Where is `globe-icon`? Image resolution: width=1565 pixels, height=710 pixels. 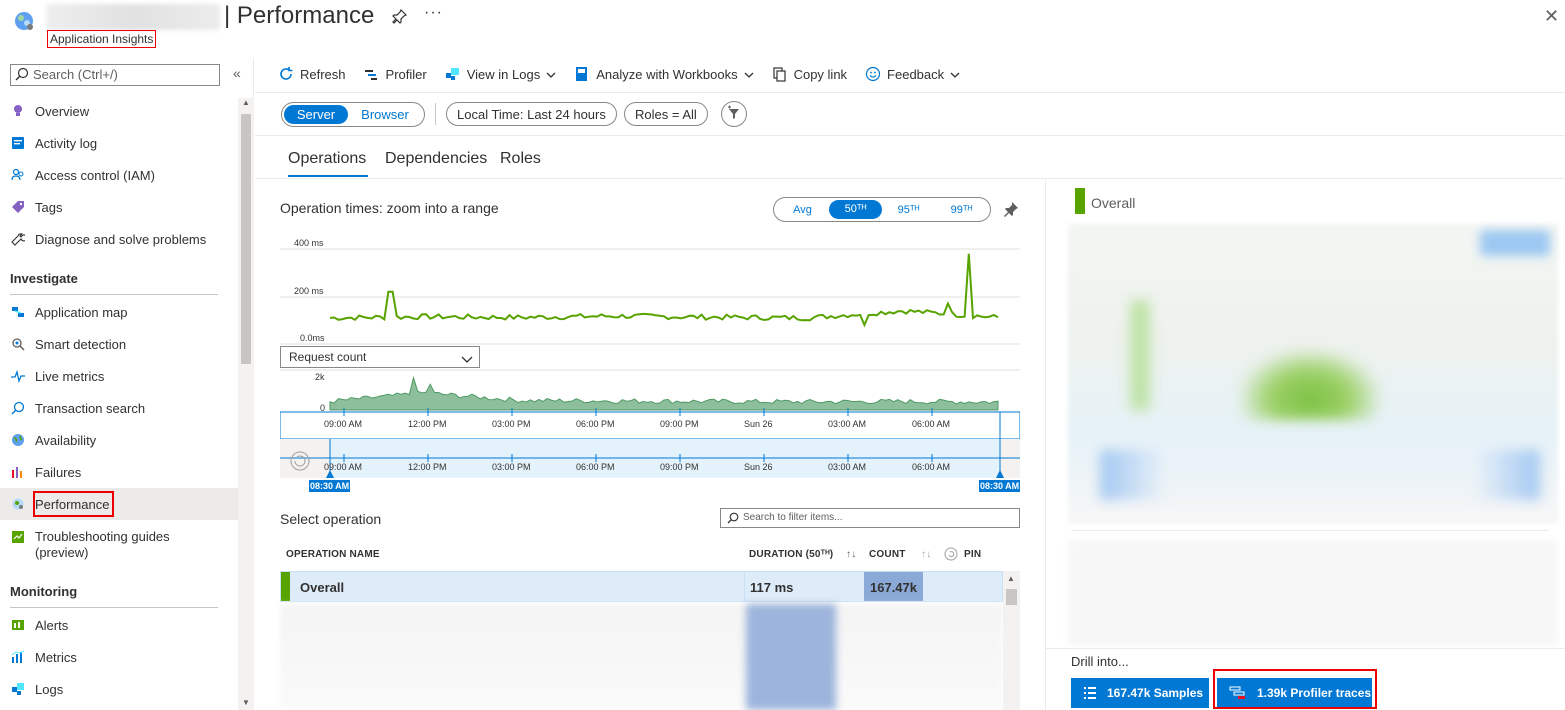
globe-icon is located at coordinates (18, 440).